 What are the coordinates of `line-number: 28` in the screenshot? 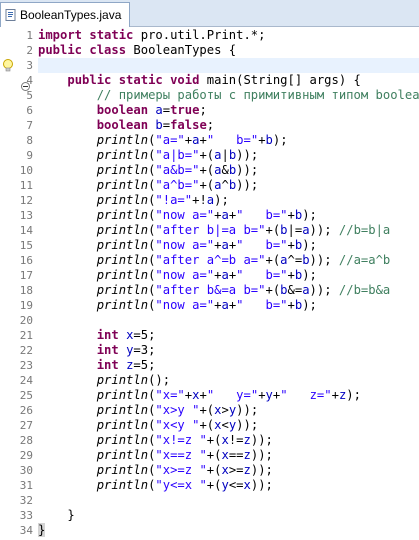 It's located at (26, 440).